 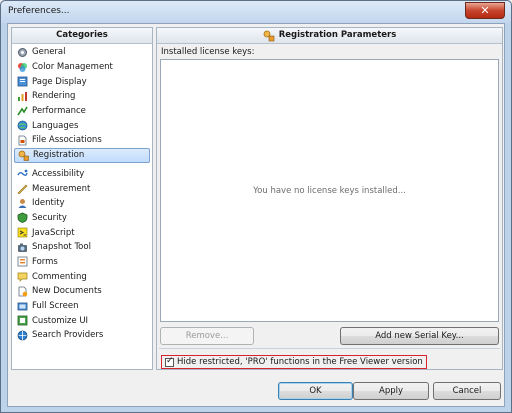 What do you see at coordinates (82, 125) in the screenshot?
I see `sidebar-item-languages: Languages` at bounding box center [82, 125].